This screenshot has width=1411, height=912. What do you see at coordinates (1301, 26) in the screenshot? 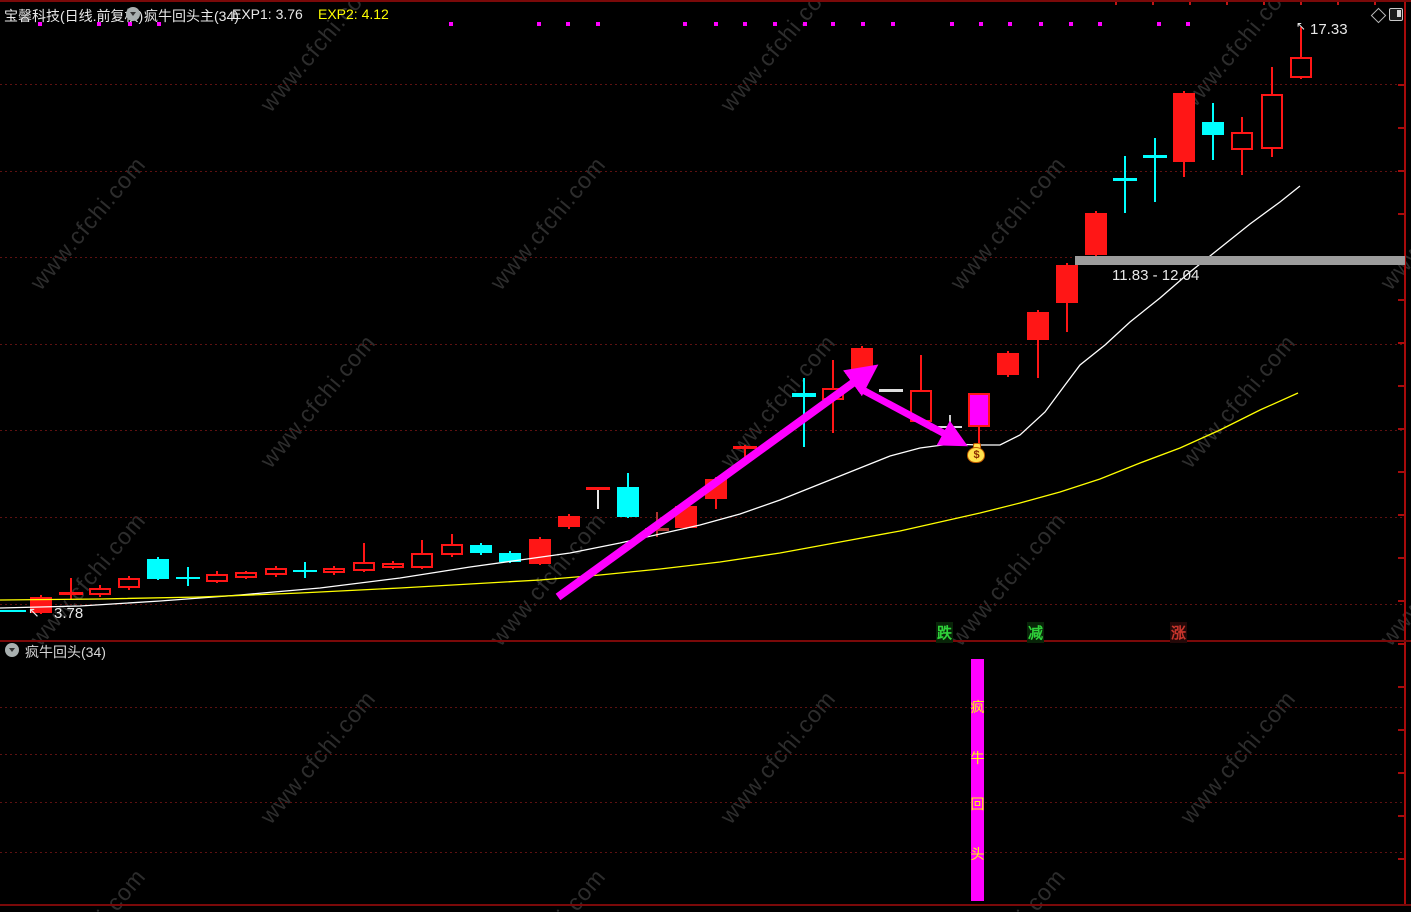
I see `high-arrow-icon: ↖` at bounding box center [1301, 26].